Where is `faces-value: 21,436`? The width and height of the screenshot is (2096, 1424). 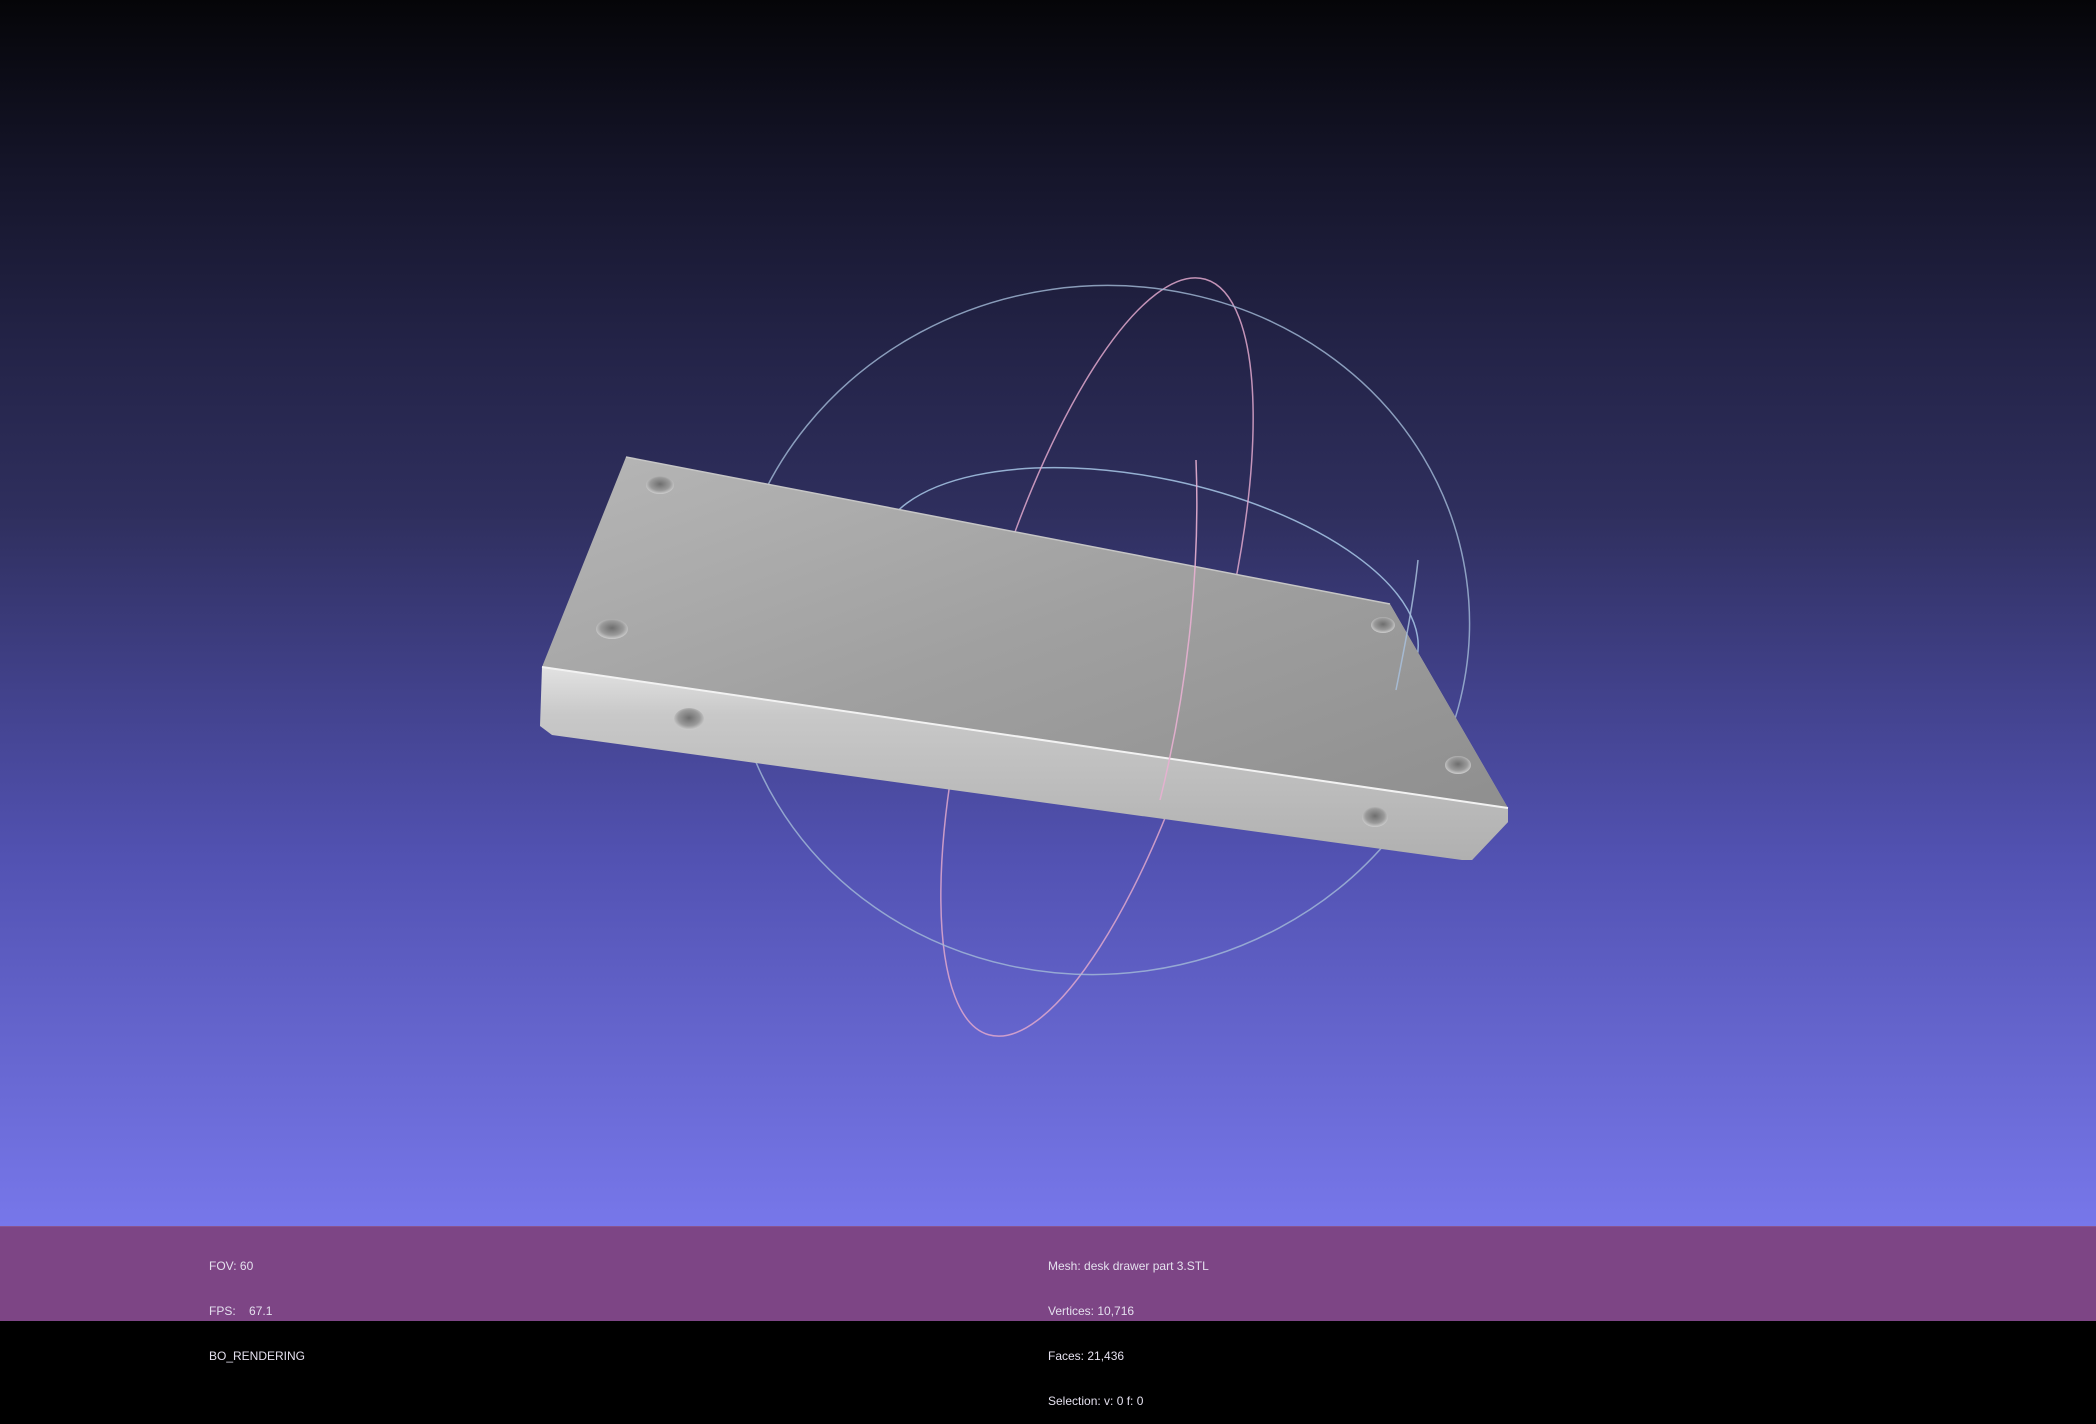 faces-value: 21,436 is located at coordinates (1106, 1356).